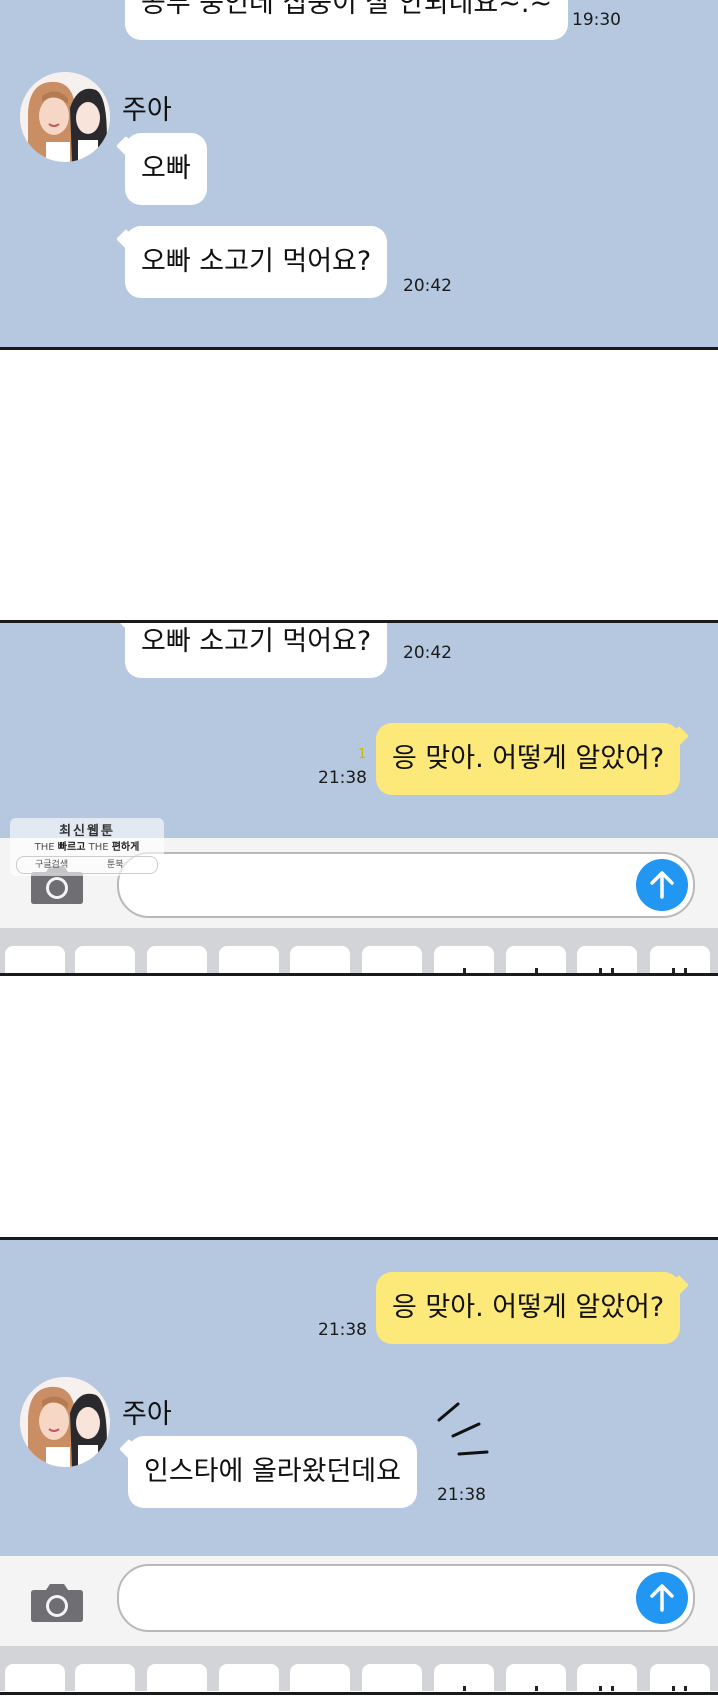 The width and height of the screenshot is (718, 1701). What do you see at coordinates (596, 20) in the screenshot?
I see `message-time: 19:30` at bounding box center [596, 20].